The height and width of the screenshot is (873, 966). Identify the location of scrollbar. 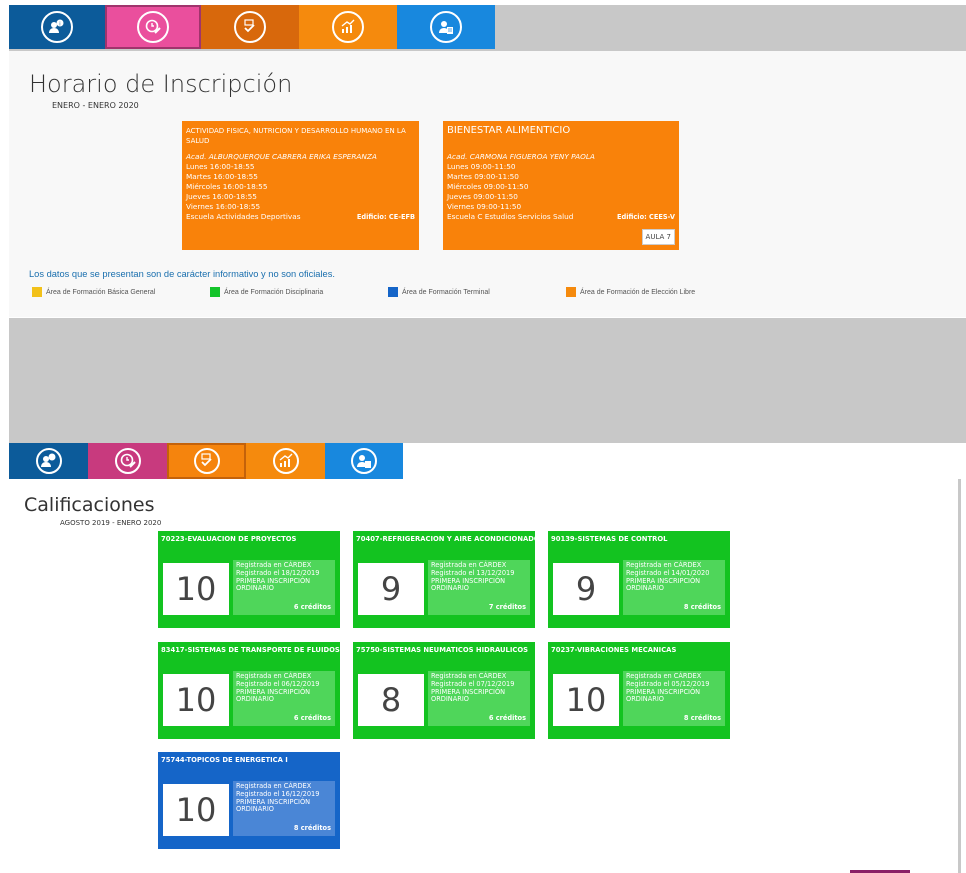
(959, 676).